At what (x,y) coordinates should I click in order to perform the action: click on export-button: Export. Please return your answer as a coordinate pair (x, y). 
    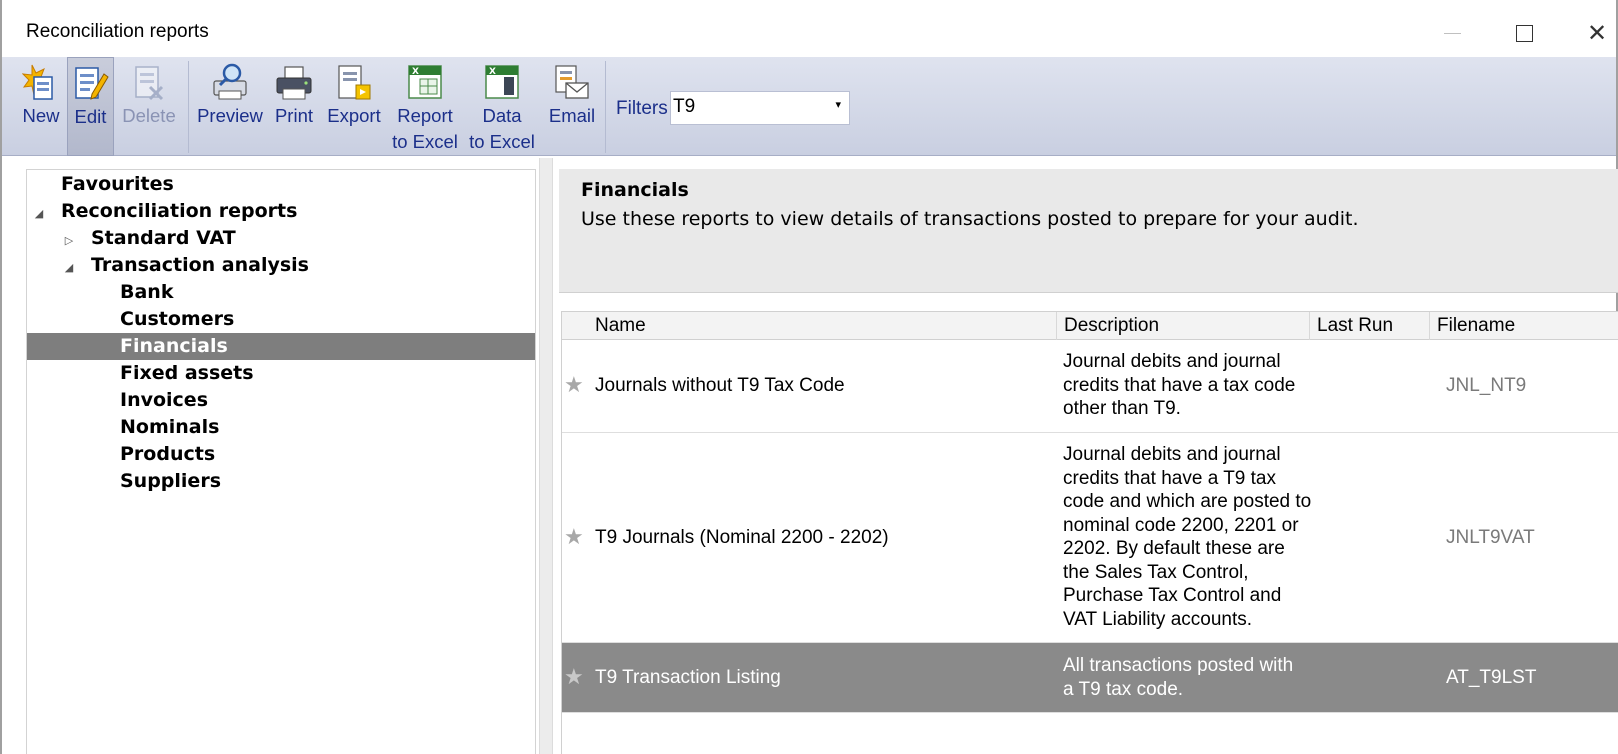
    Looking at the image, I should click on (354, 106).